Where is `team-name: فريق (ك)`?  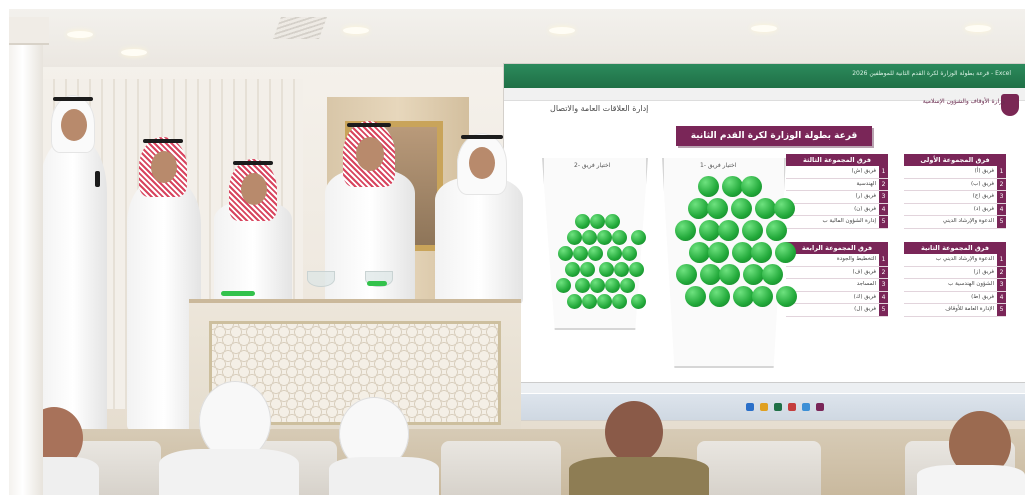
team-name: فريق (ك) is located at coordinates (864, 296).